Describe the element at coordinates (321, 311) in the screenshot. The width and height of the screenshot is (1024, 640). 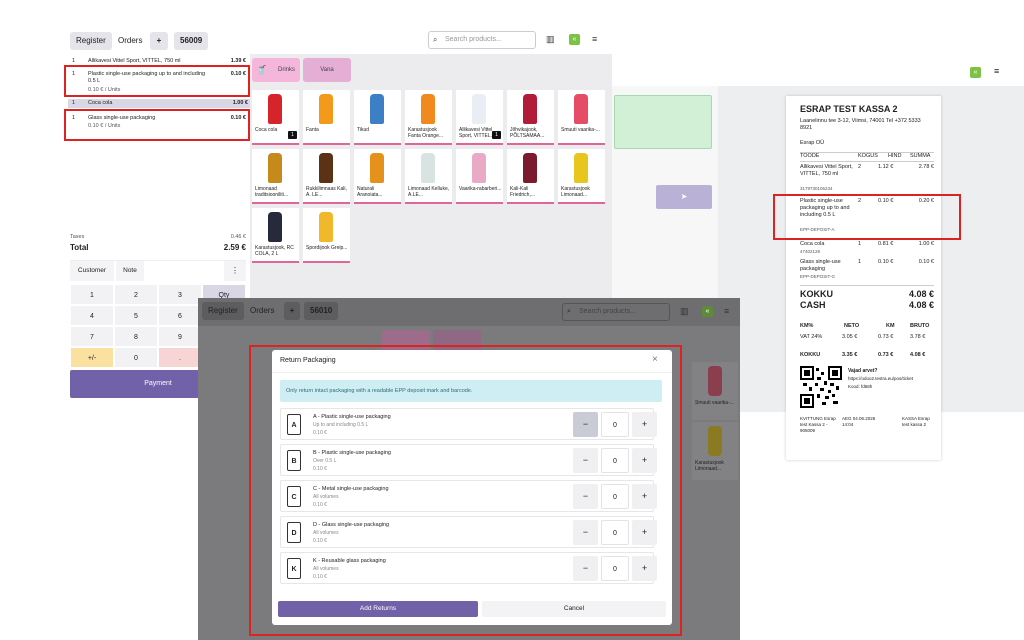
I see `ticket-number-button: 56010` at that location.